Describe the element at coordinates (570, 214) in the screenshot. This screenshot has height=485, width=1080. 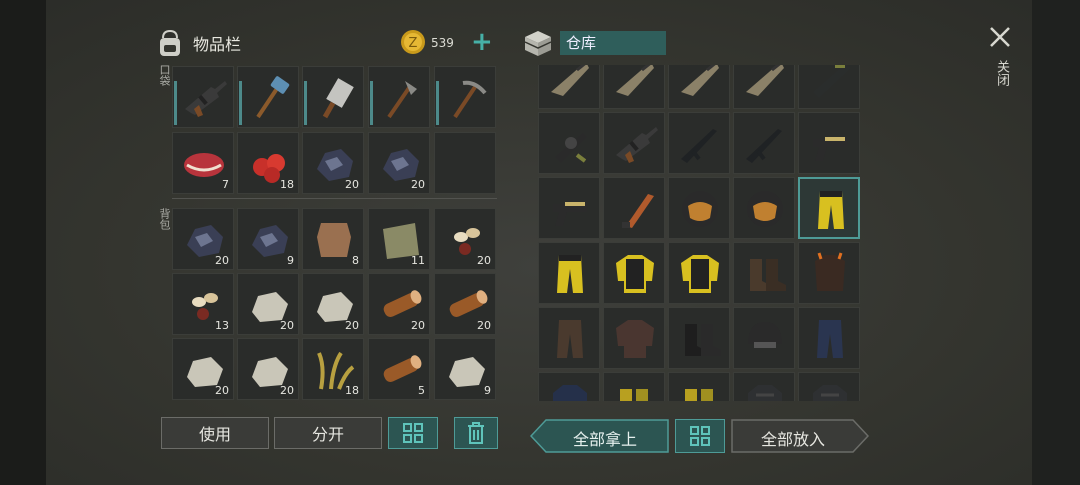
I see `pistol-icon` at that location.